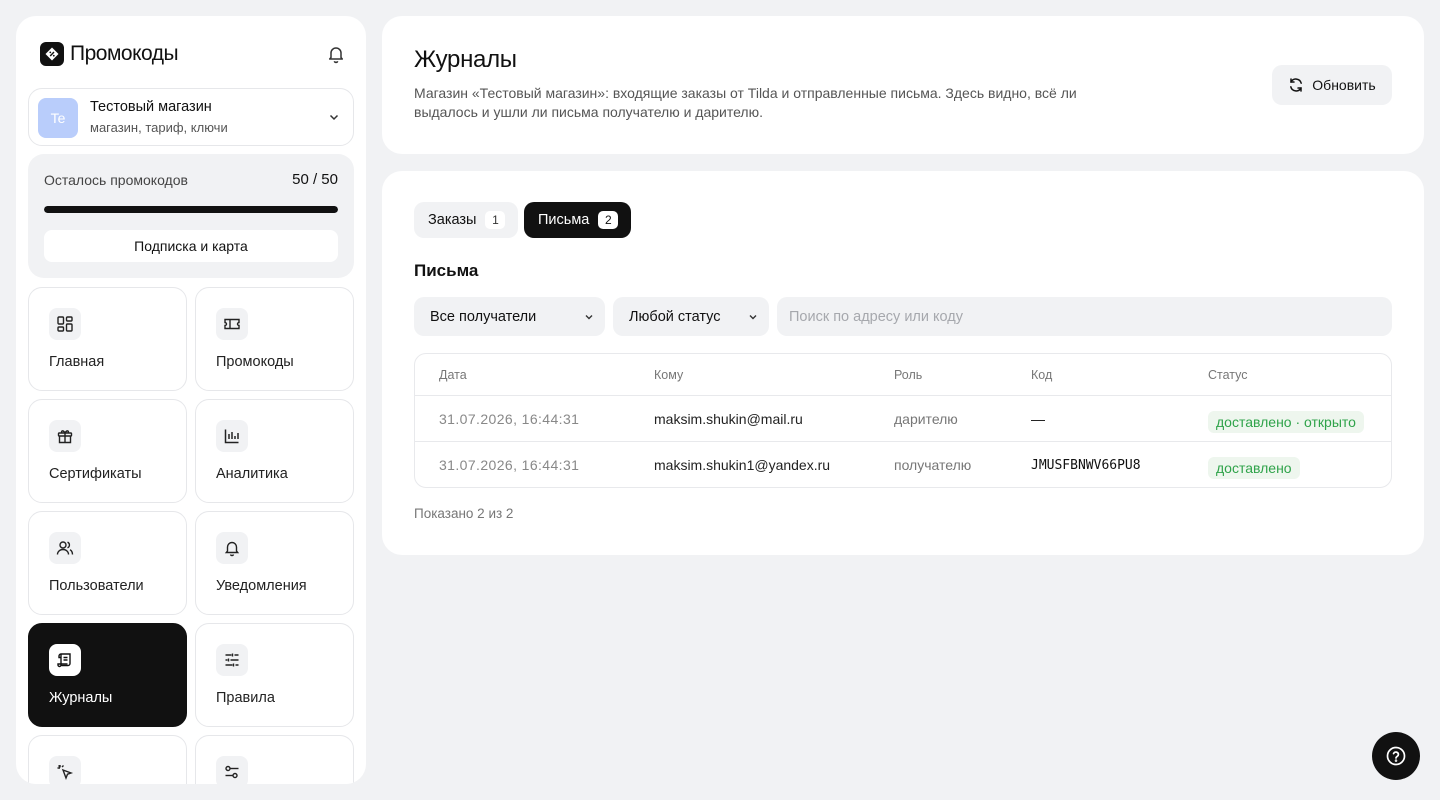 This screenshot has height=800, width=1440. What do you see at coordinates (1084, 316) in the screenshot?
I see `search-input` at bounding box center [1084, 316].